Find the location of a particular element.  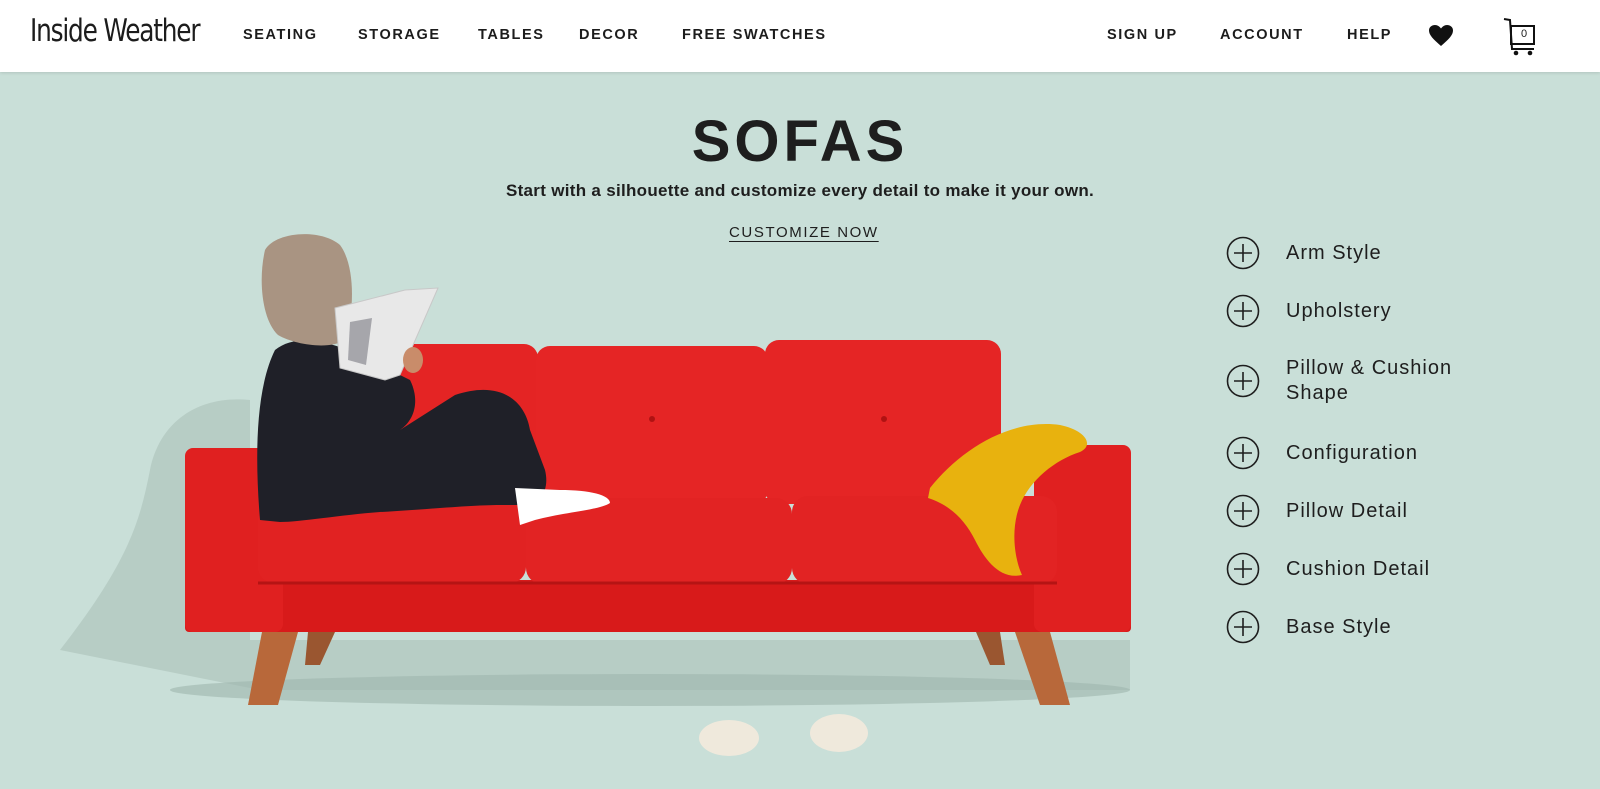

option-label: Configuration is located at coordinates (1352, 452).